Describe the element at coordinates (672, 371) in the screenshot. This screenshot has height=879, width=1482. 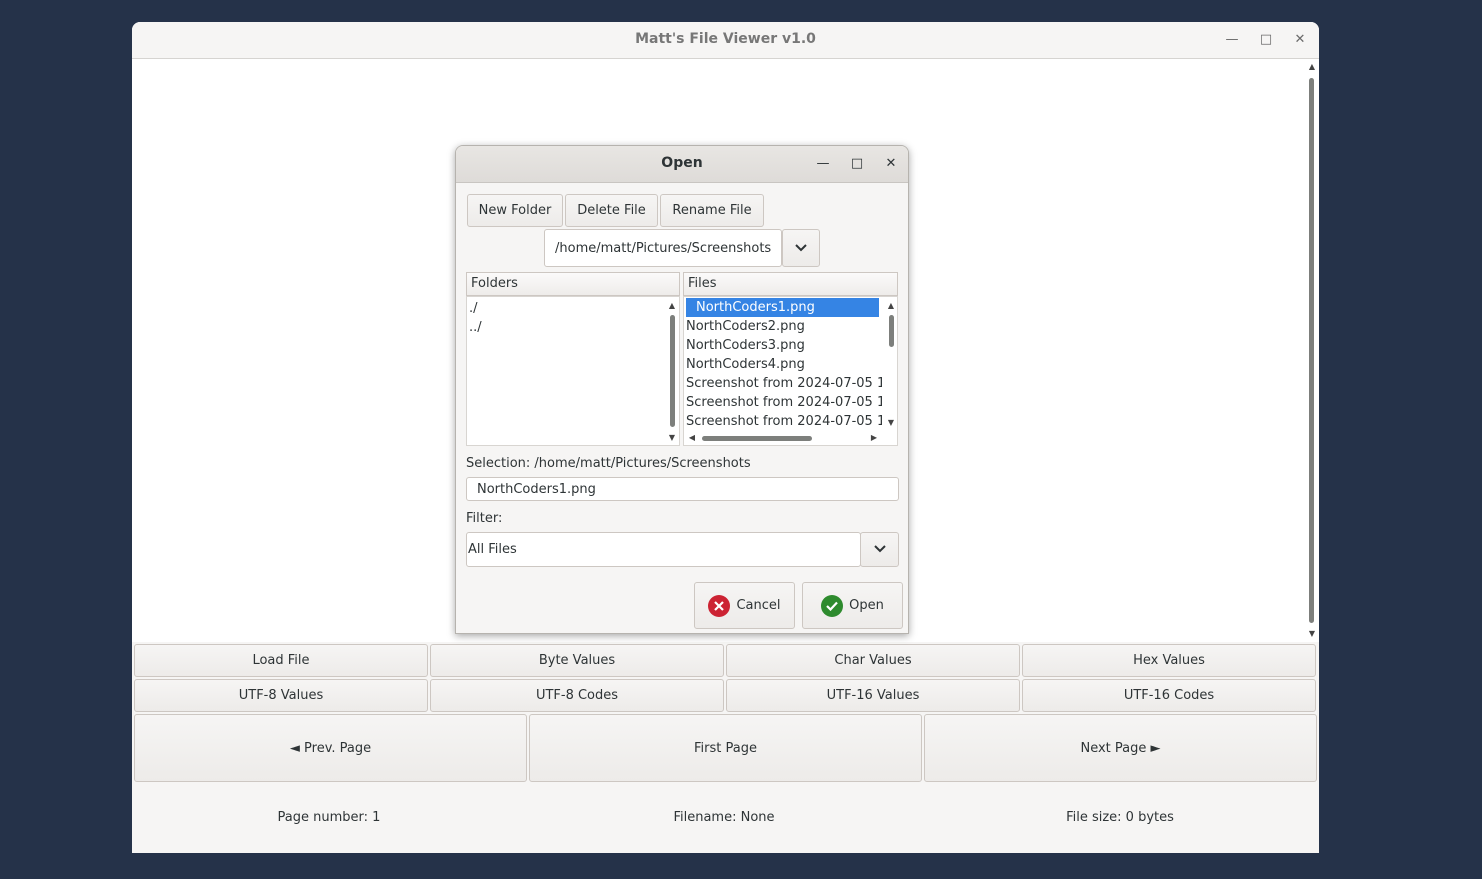
I see `folders-scrollbar-thumb` at that location.